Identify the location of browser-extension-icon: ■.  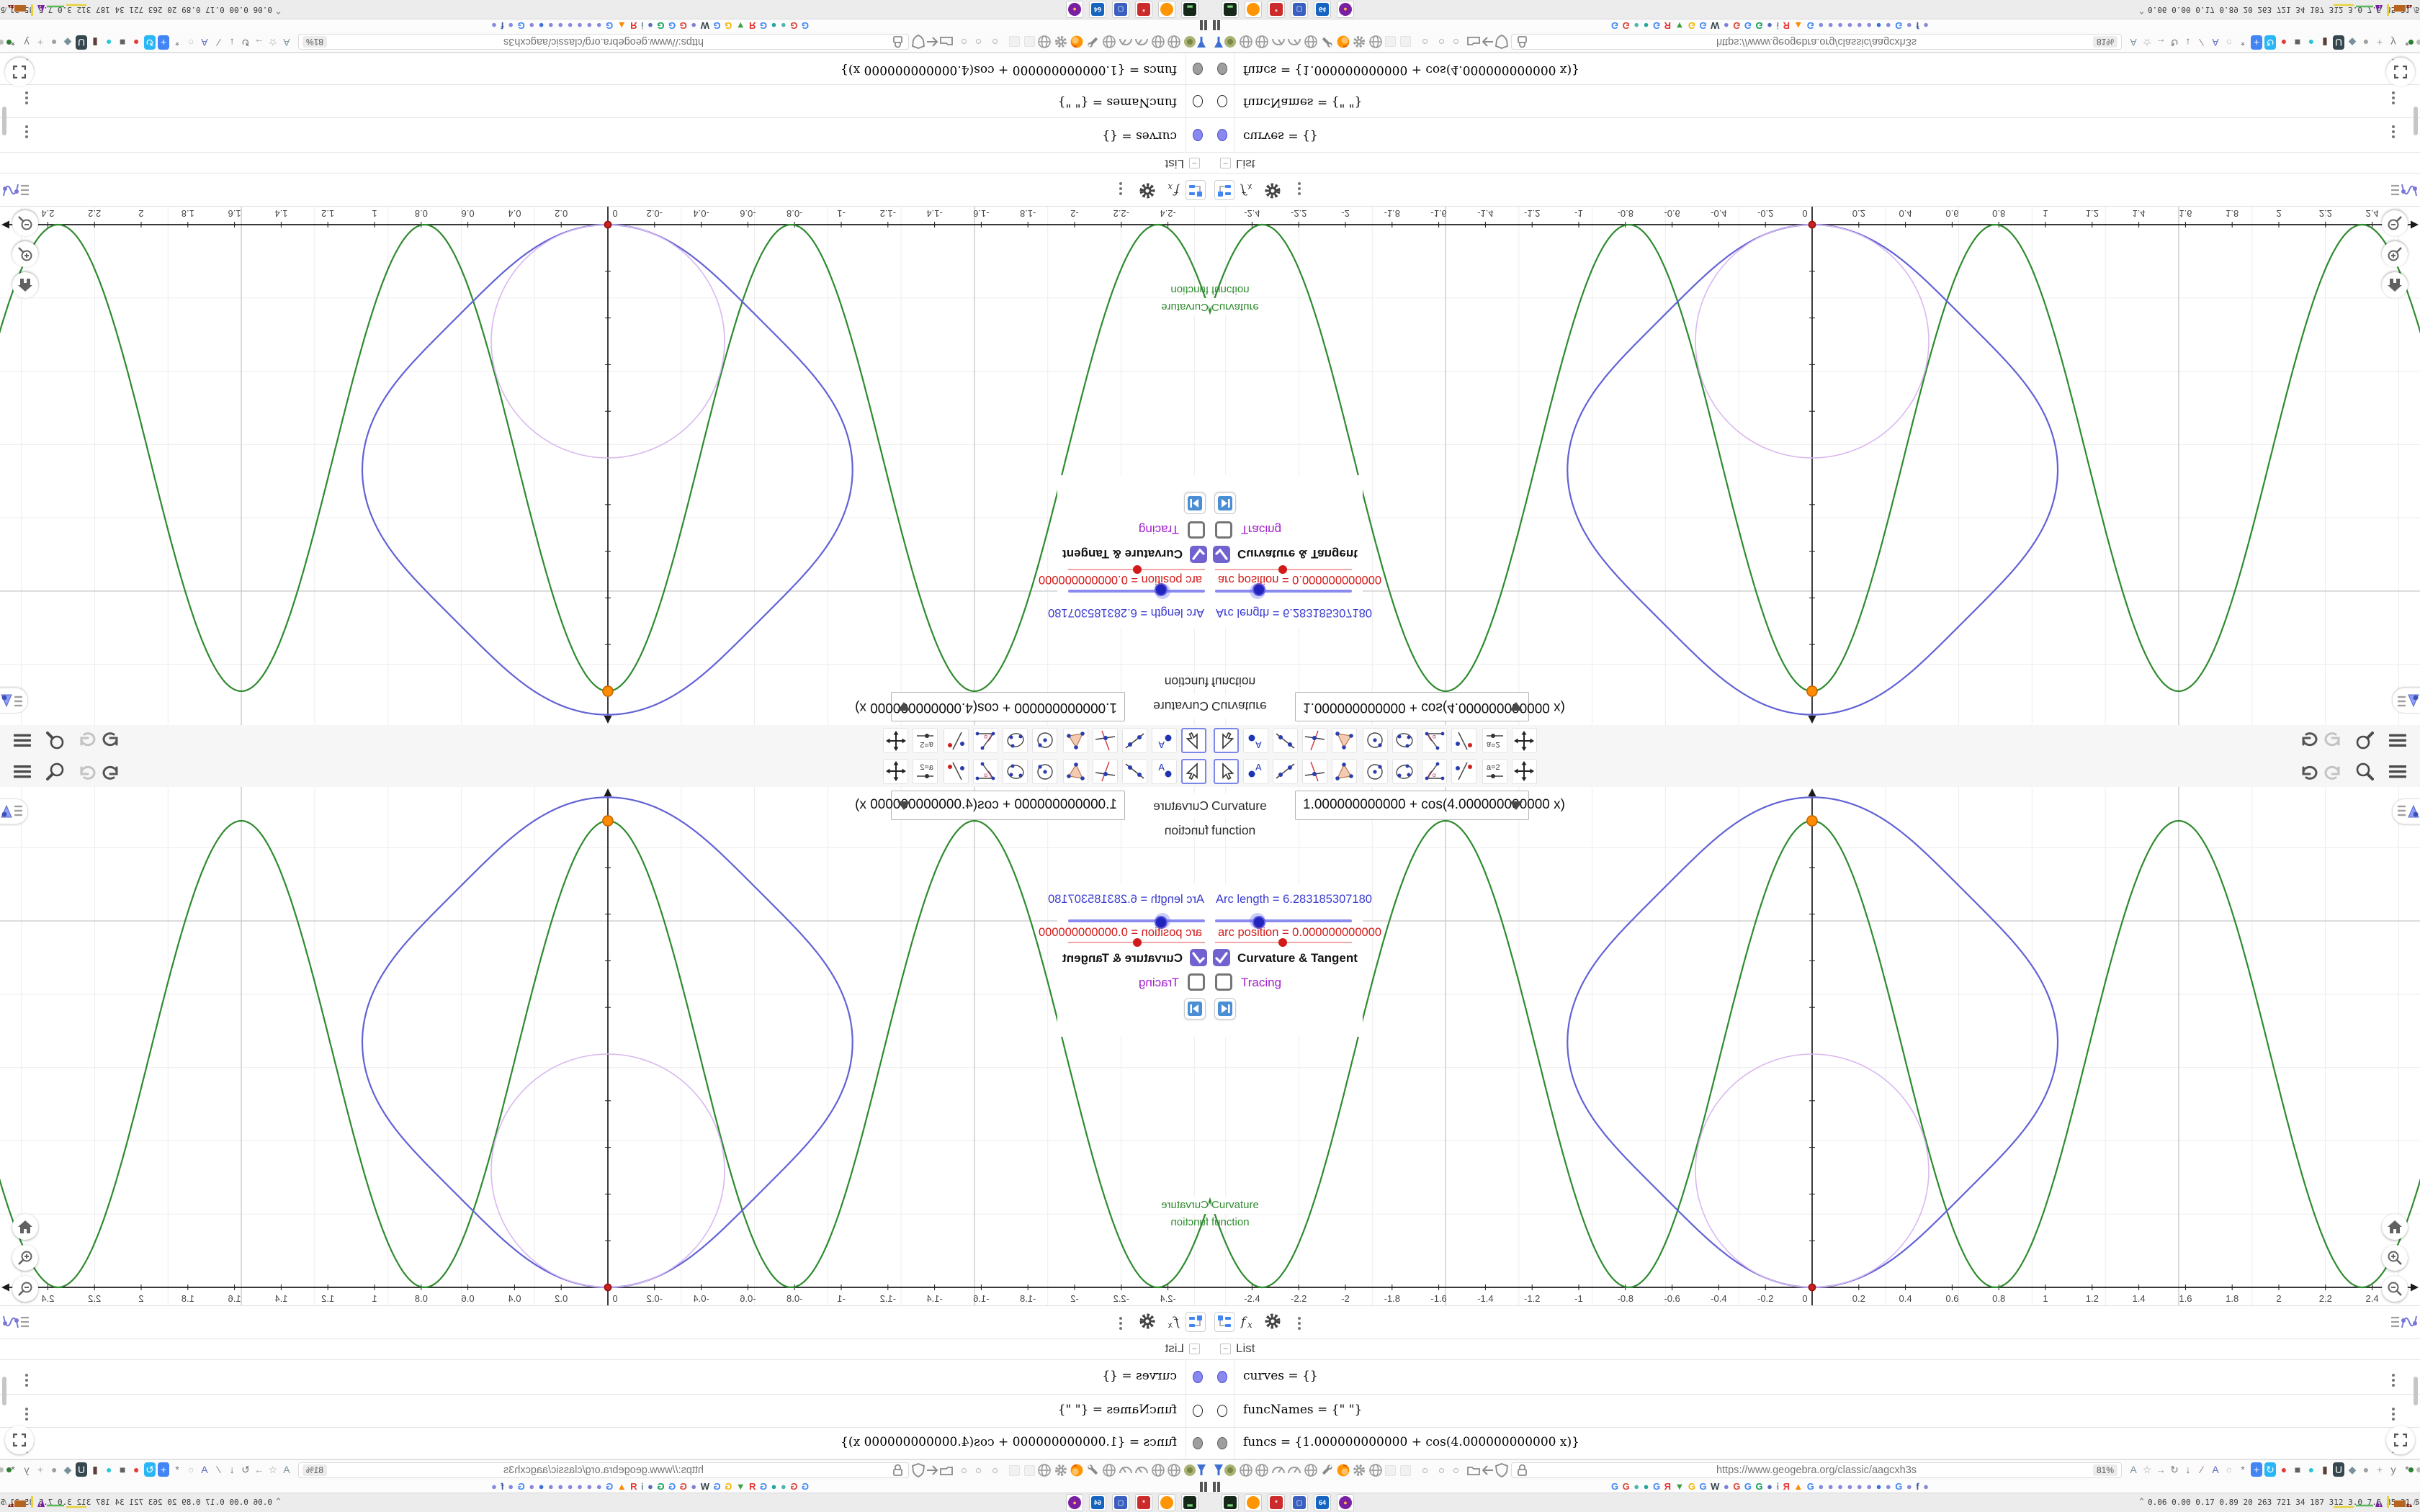
(123, 1469).